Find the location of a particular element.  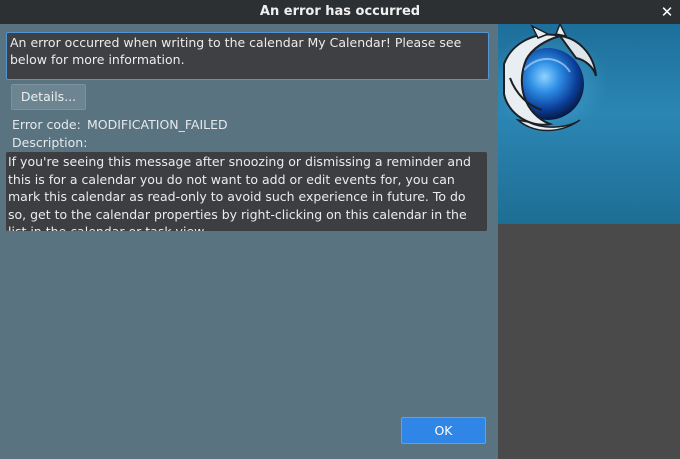

error-code-label: Error code: is located at coordinates (46, 124).